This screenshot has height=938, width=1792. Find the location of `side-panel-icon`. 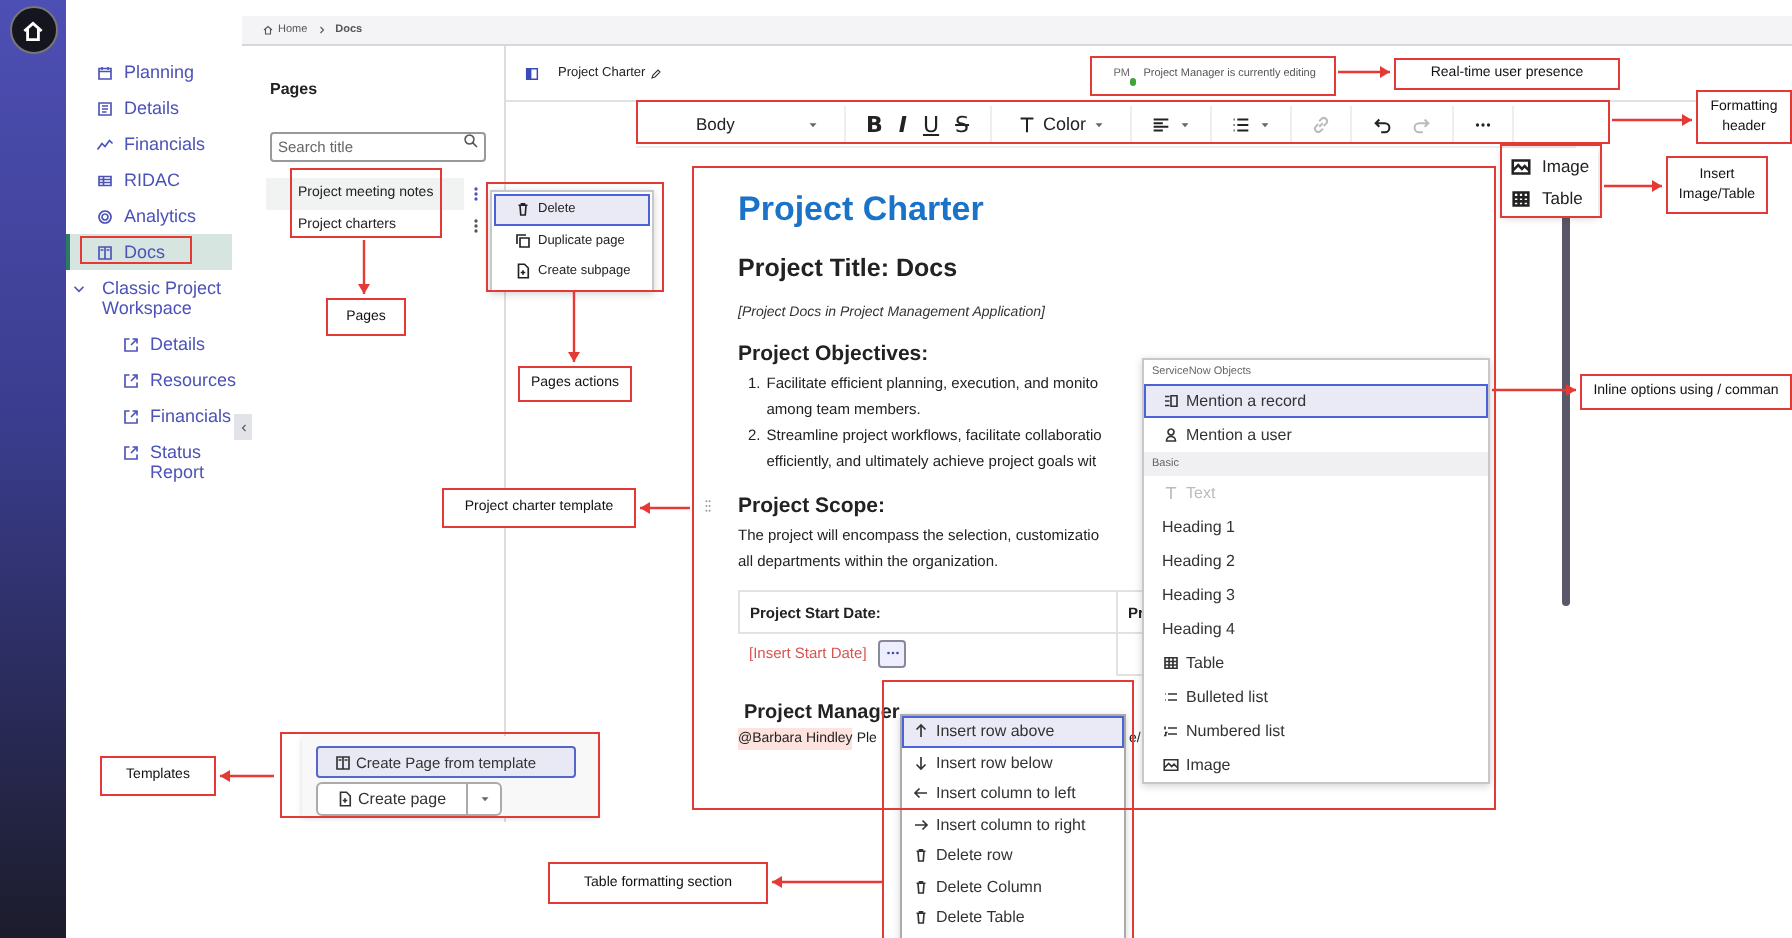

side-panel-icon is located at coordinates (532, 73).